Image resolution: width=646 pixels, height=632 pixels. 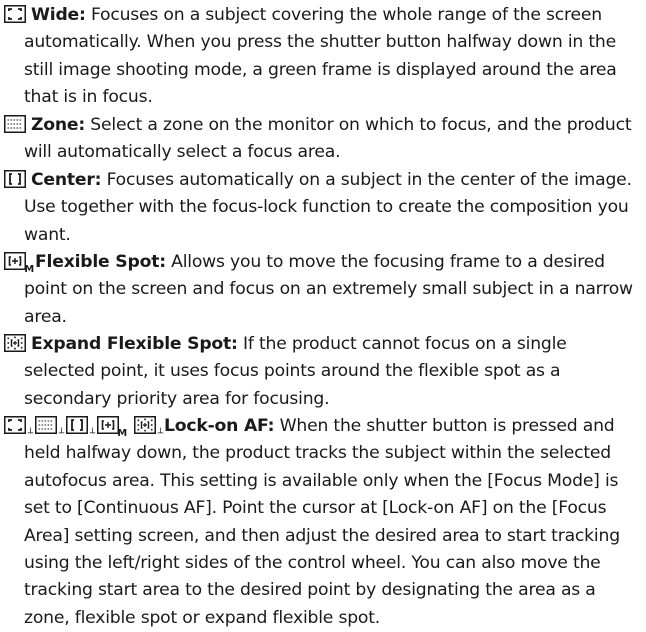 What do you see at coordinates (148, 427) in the screenshot?
I see `lock-on-expand-flexible-spot-icon: ┴` at bounding box center [148, 427].